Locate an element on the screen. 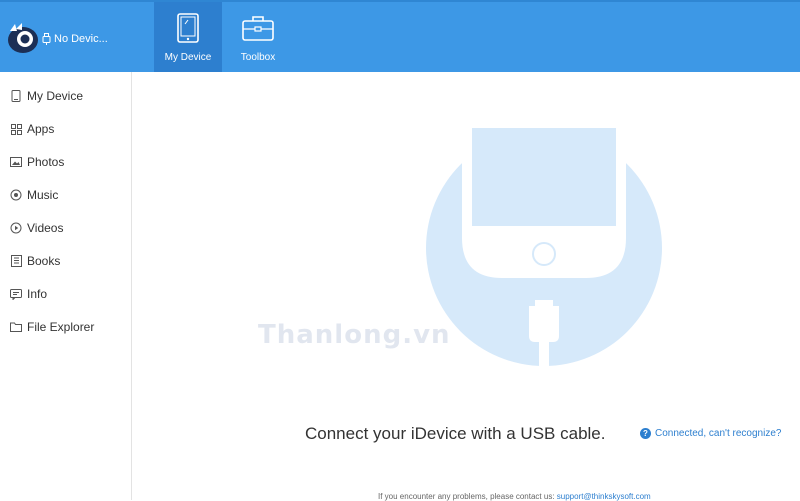  sidebar-item-books: Books is located at coordinates (35, 261).